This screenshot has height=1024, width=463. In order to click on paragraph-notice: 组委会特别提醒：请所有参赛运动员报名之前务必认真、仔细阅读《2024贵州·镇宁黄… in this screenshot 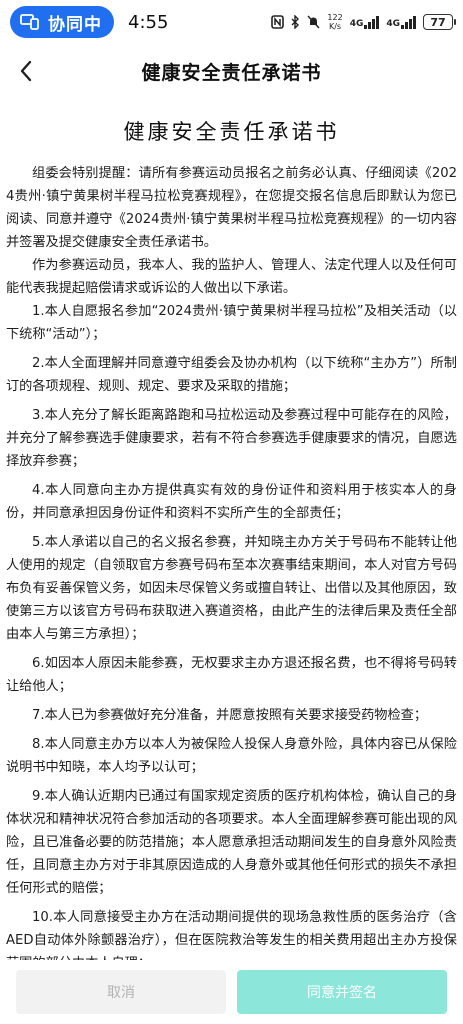, I will do `click(231, 208)`.